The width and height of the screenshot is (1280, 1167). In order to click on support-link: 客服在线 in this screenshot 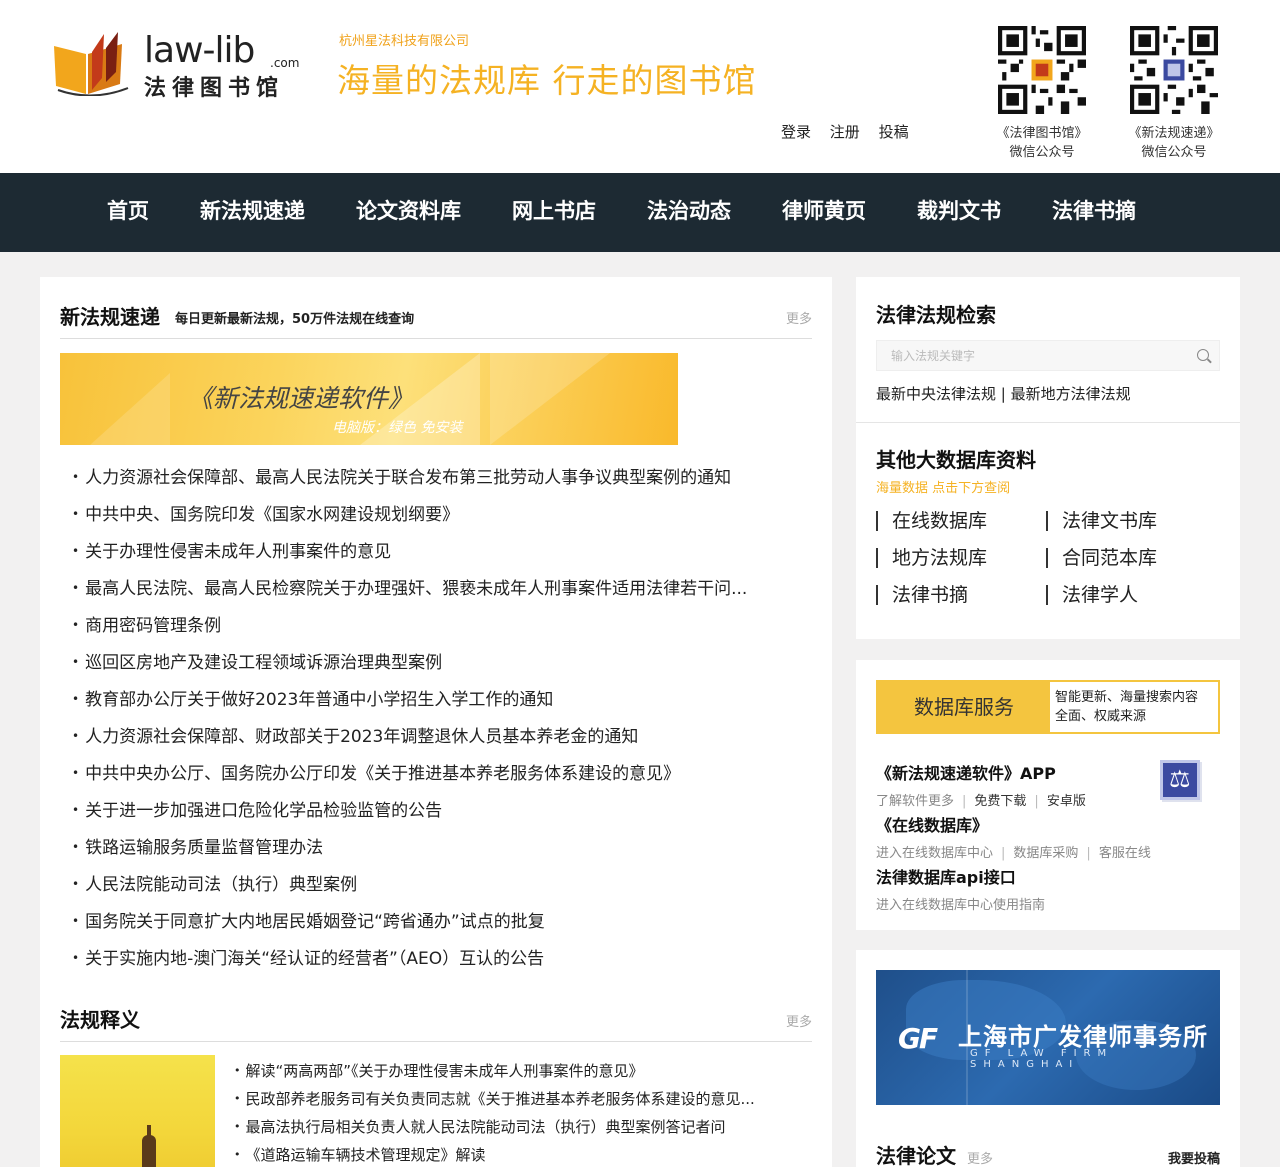, I will do `click(1125, 853)`.